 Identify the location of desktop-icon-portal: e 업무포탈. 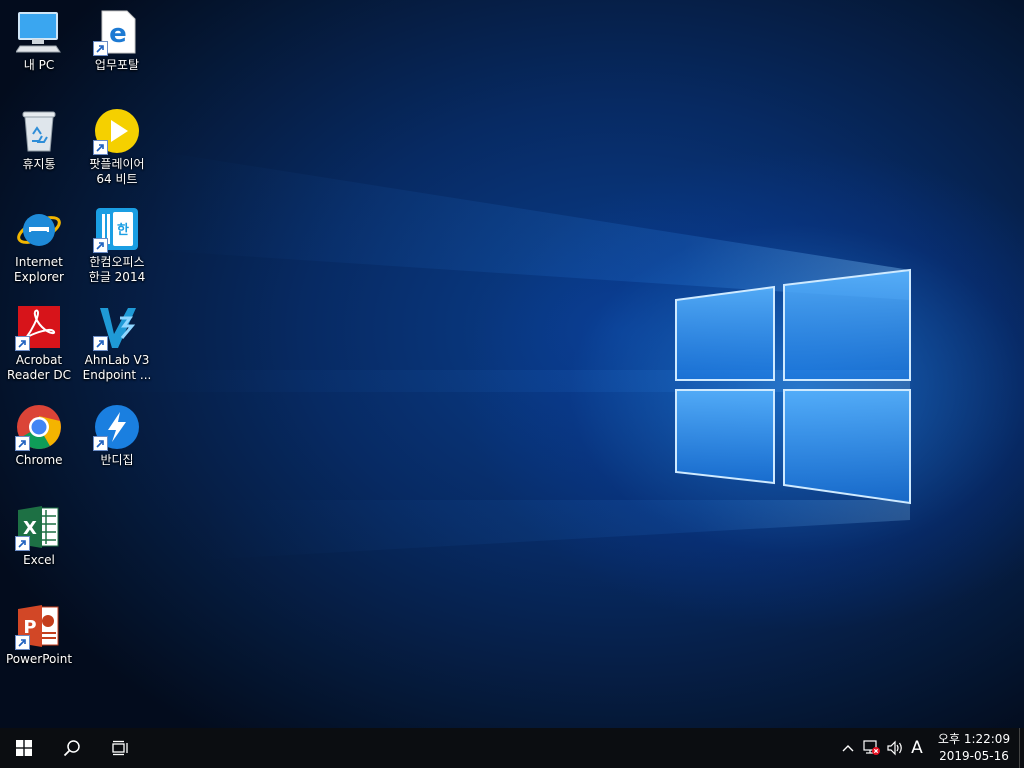
(117, 40).